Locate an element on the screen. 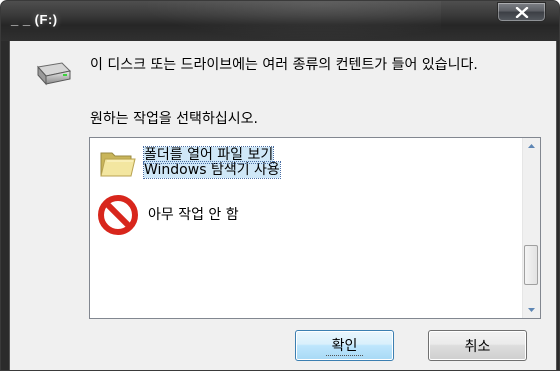  ok-button: 확인 is located at coordinates (344, 345).